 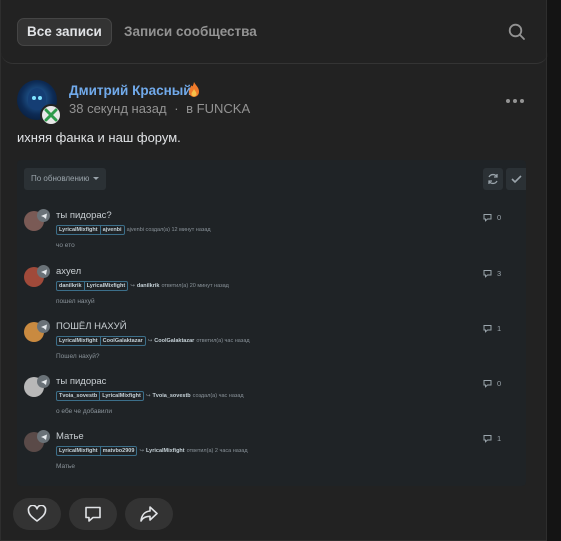 I want to click on comment-button, so click(x=93, y=514).